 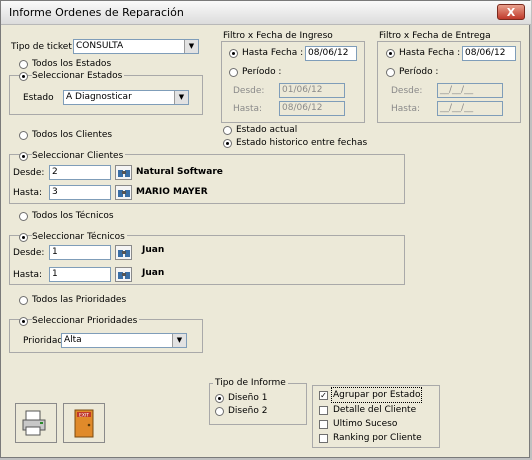 I want to click on ingreso-desde-label: Desde:, so click(x=249, y=91).